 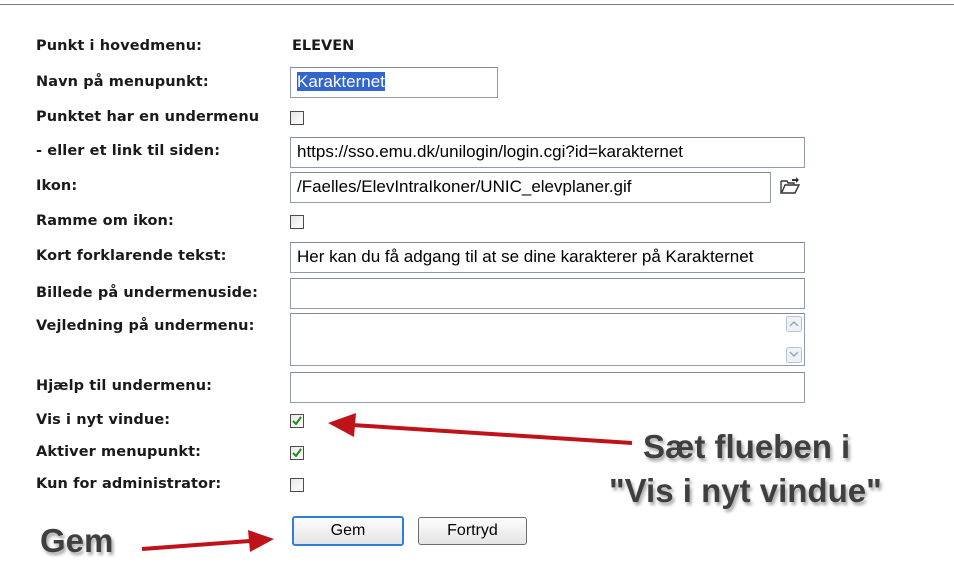 I want to click on annotation-arrows, so click(x=387, y=482).